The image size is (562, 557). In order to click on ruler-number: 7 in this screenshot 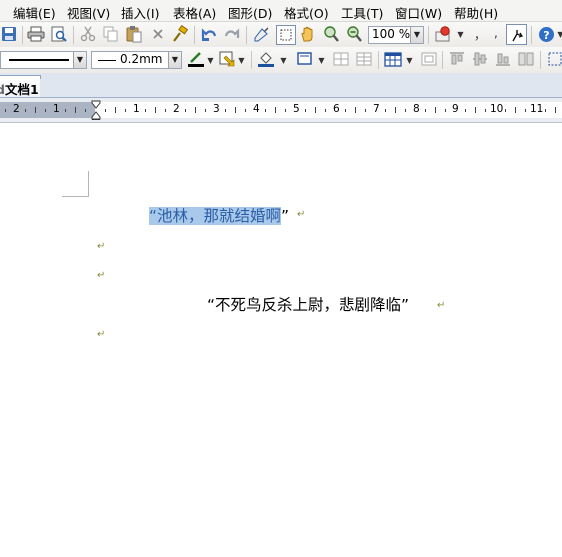, I will do `click(376, 109)`.